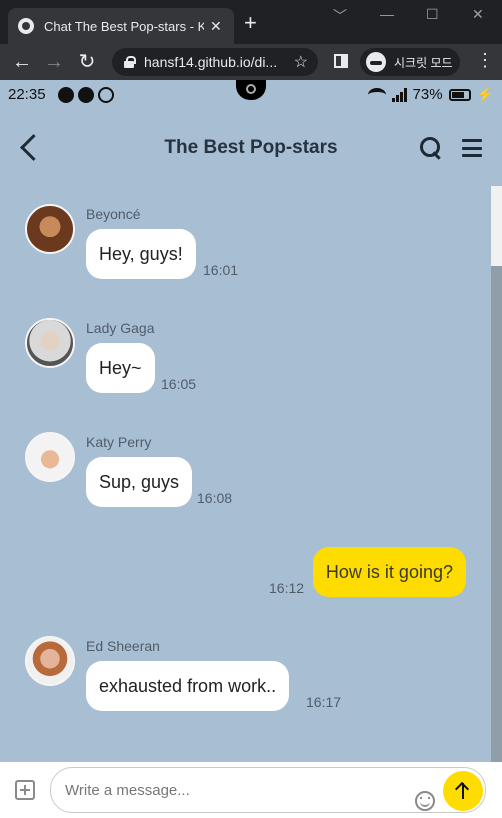  Describe the element at coordinates (376, 94) in the screenshot. I see `wifi-icon` at that location.